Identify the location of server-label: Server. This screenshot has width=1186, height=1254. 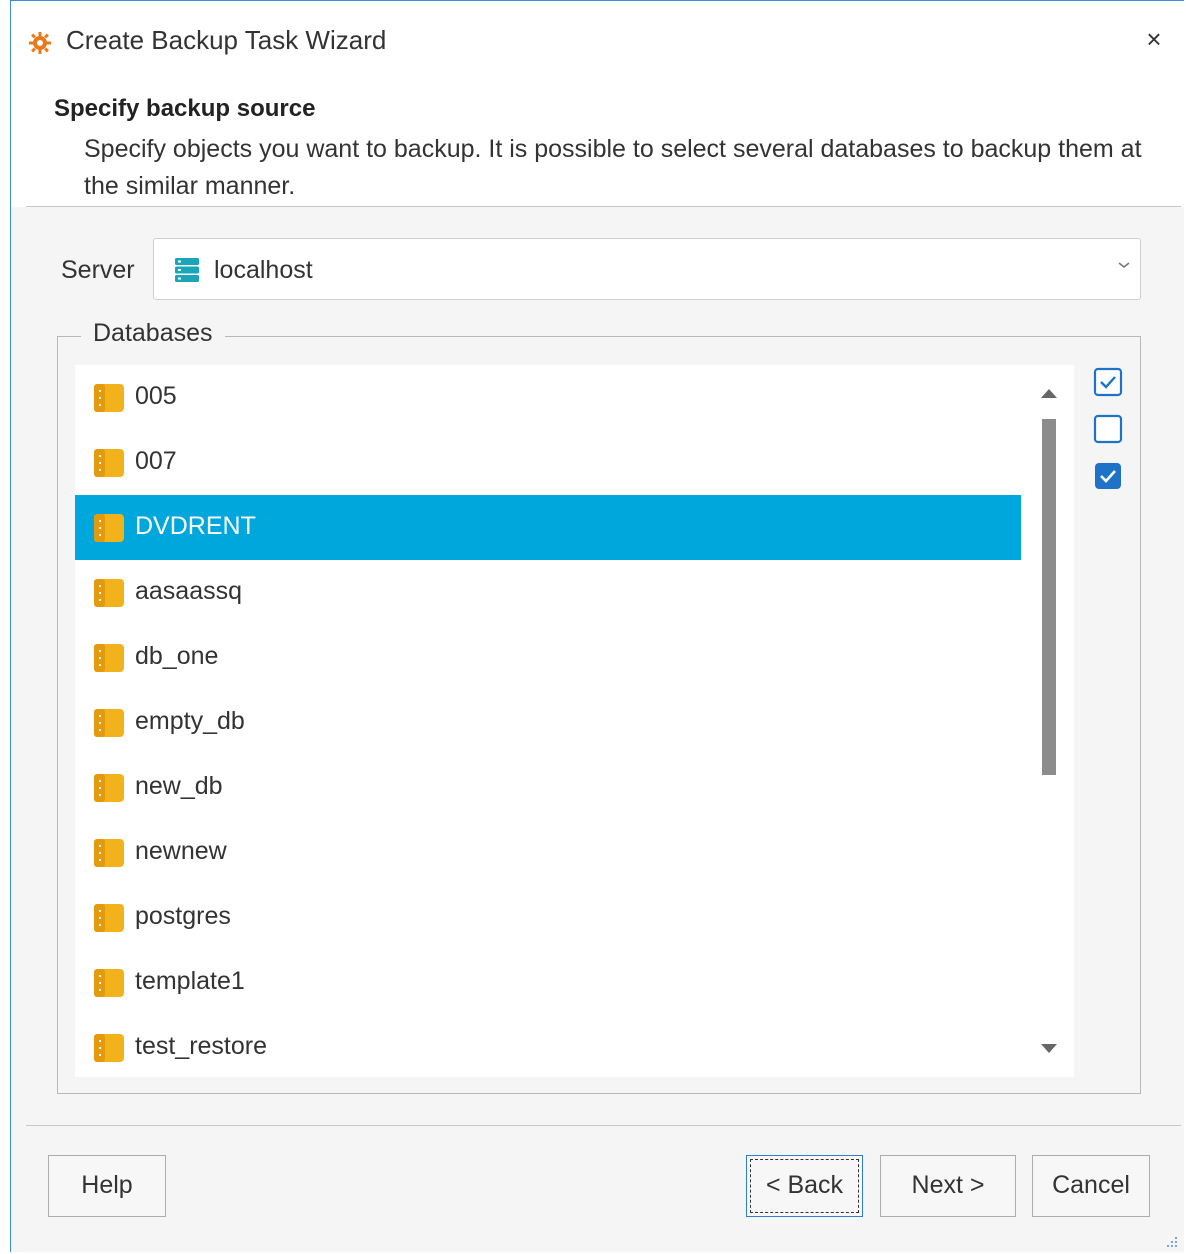
(98, 270).